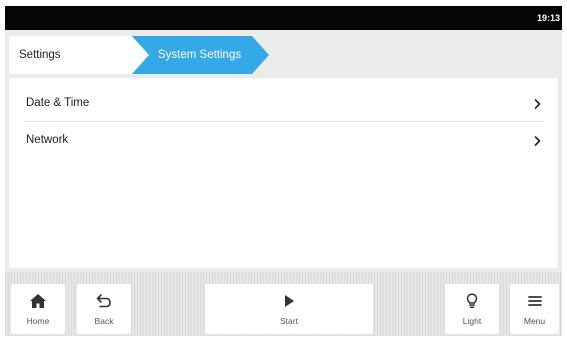  Describe the element at coordinates (289, 301) in the screenshot. I see `play-icon` at that location.